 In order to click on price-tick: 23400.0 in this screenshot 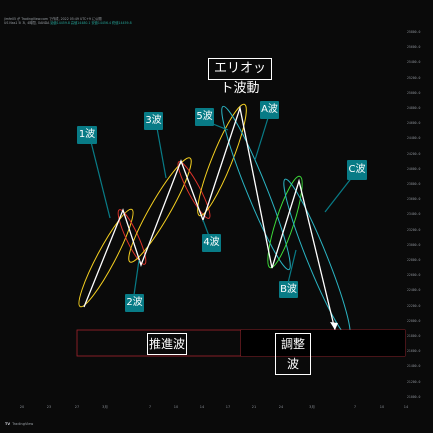, I will do `click(414, 214)`.